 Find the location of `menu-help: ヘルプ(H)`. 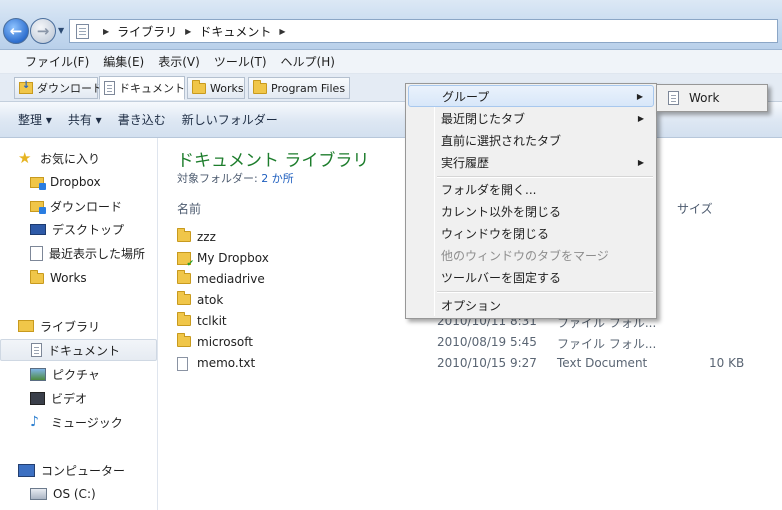

menu-help: ヘルプ(H) is located at coordinates (308, 61).